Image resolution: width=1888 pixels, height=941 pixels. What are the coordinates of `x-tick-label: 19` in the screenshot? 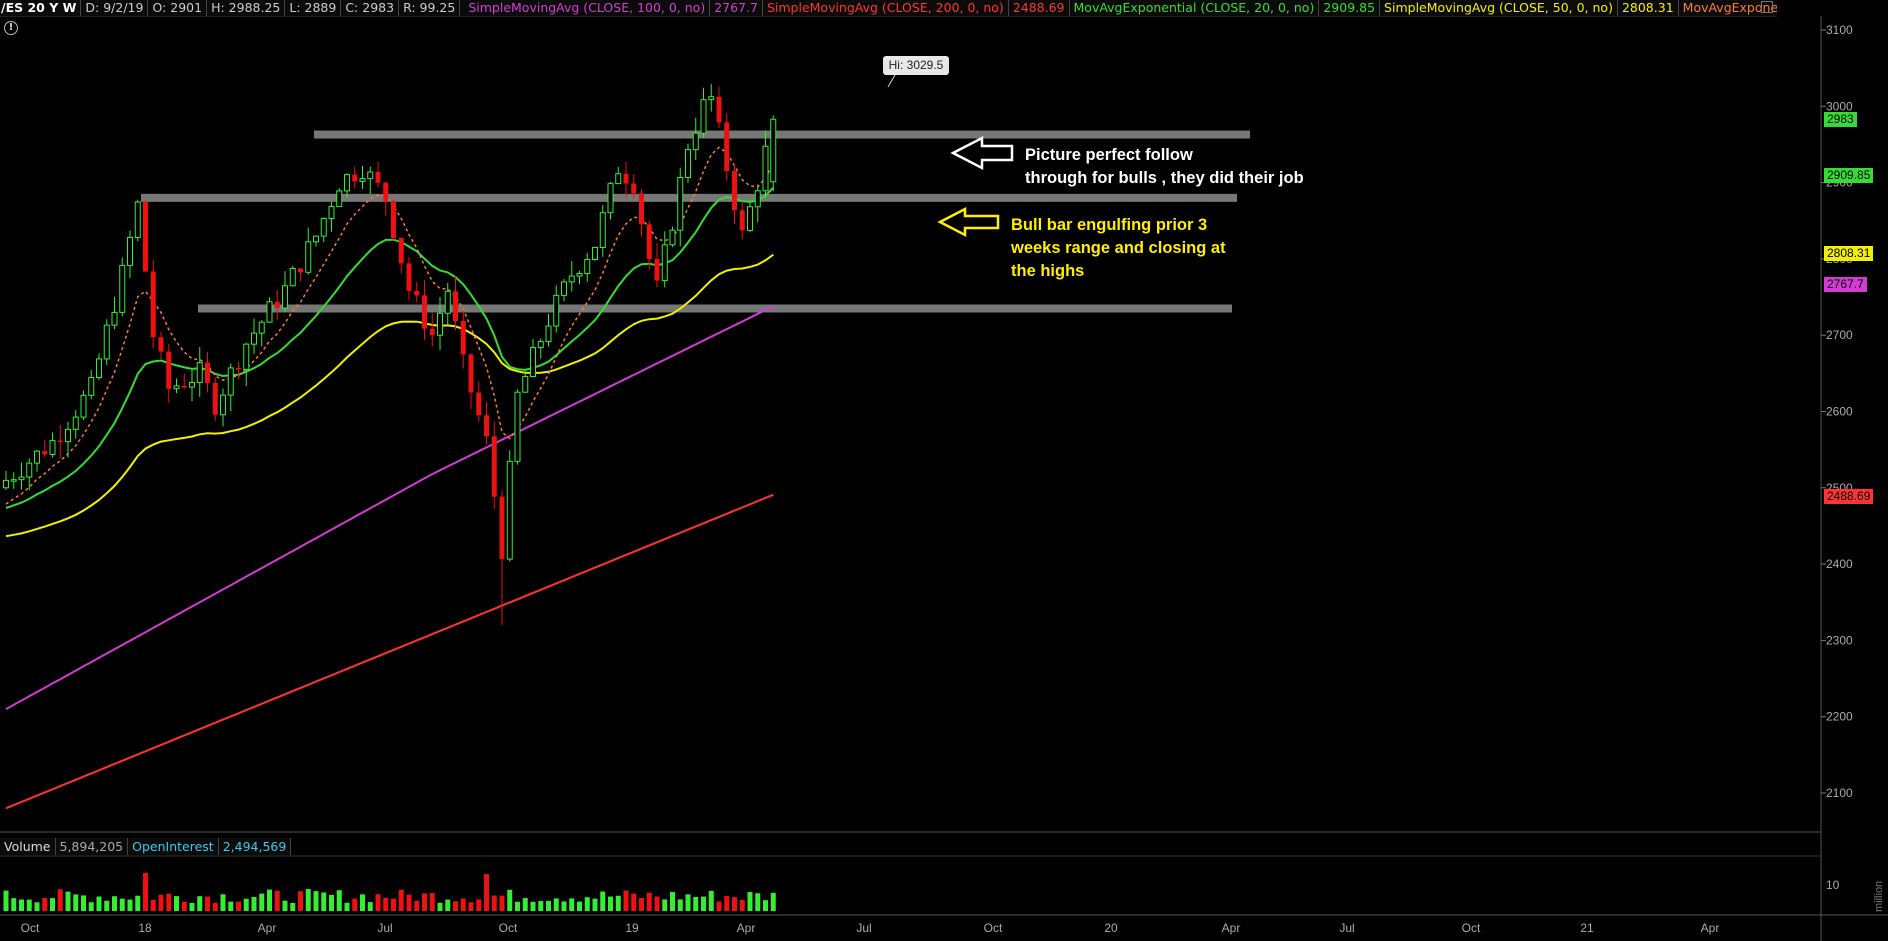 It's located at (632, 928).